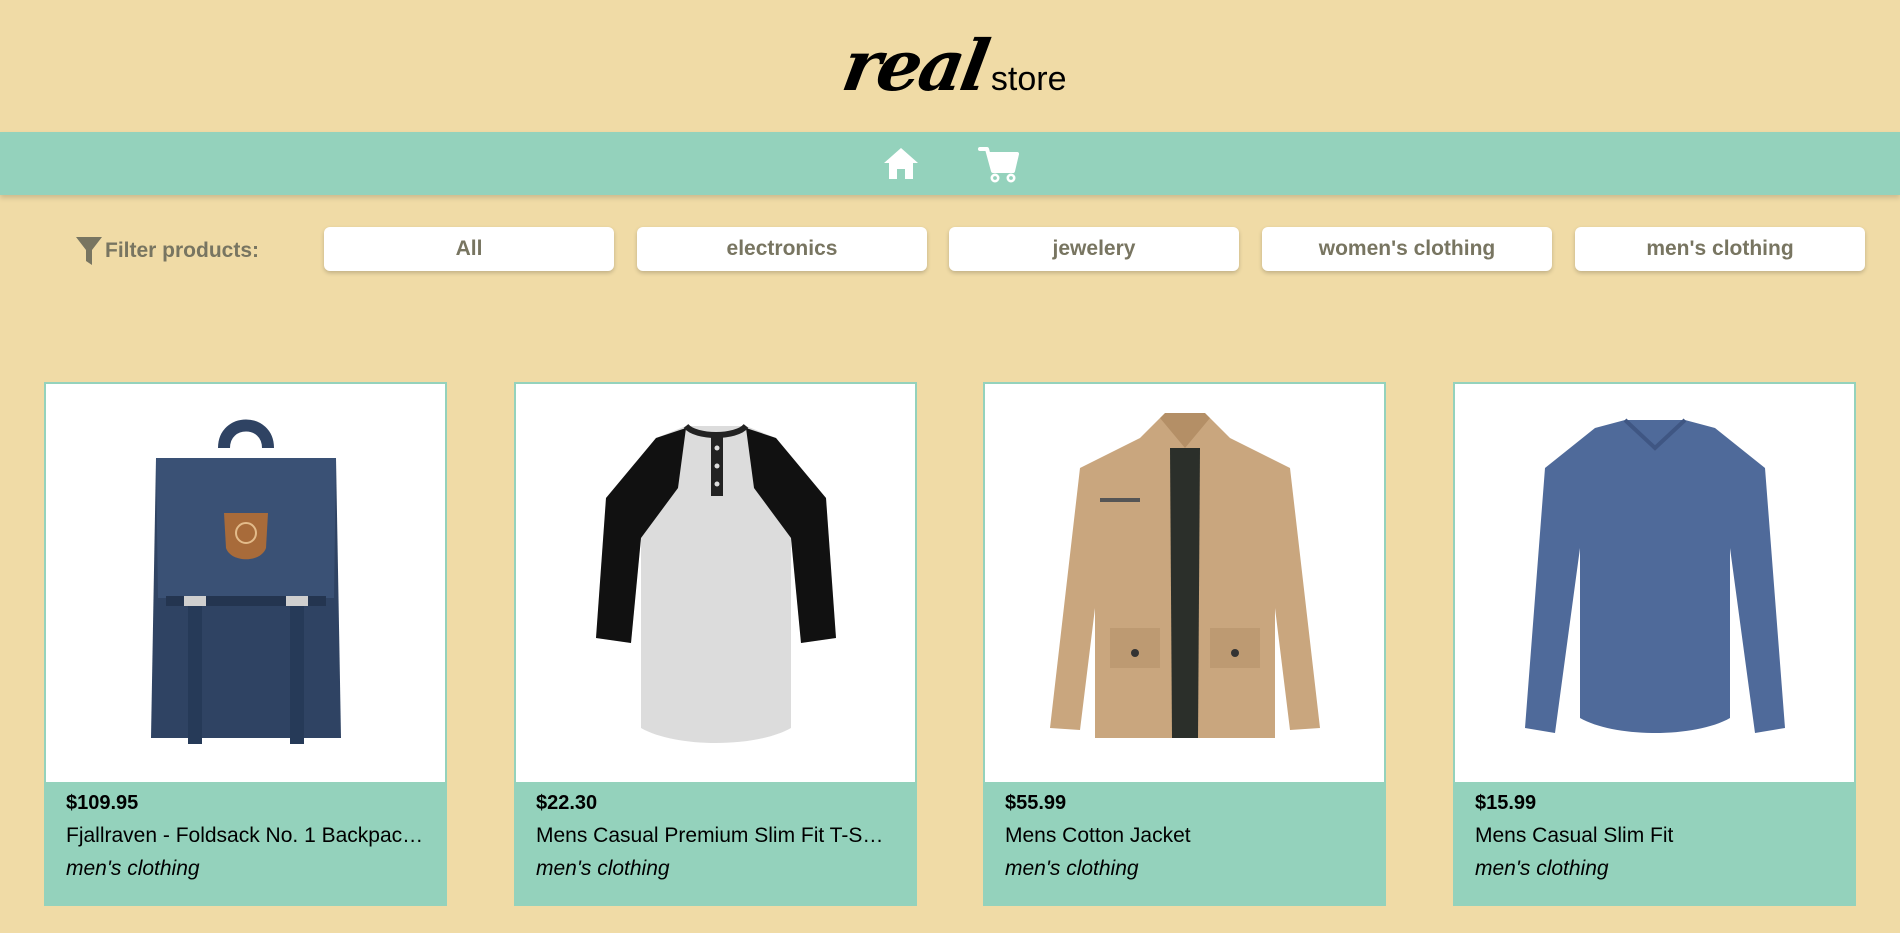 The height and width of the screenshot is (933, 1900). Describe the element at coordinates (901, 164) in the screenshot. I see `home-icon` at that location.